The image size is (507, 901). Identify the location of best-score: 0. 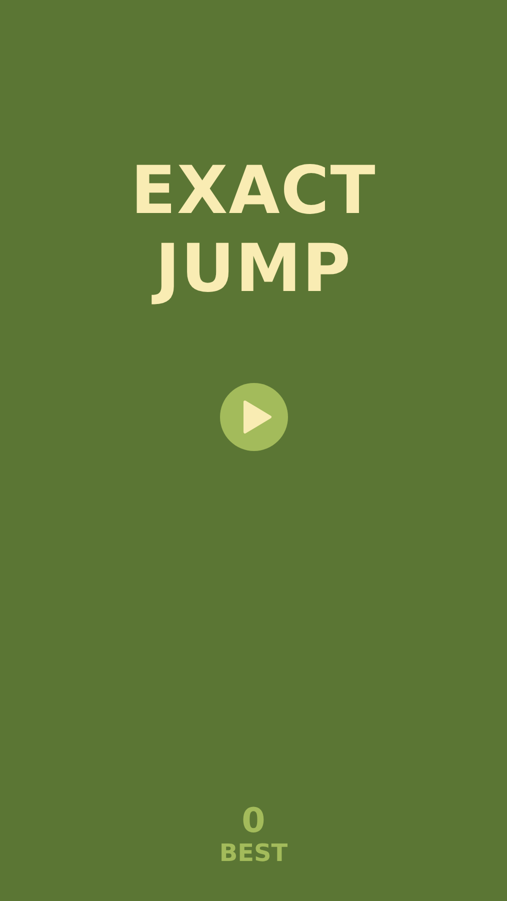
(254, 821).